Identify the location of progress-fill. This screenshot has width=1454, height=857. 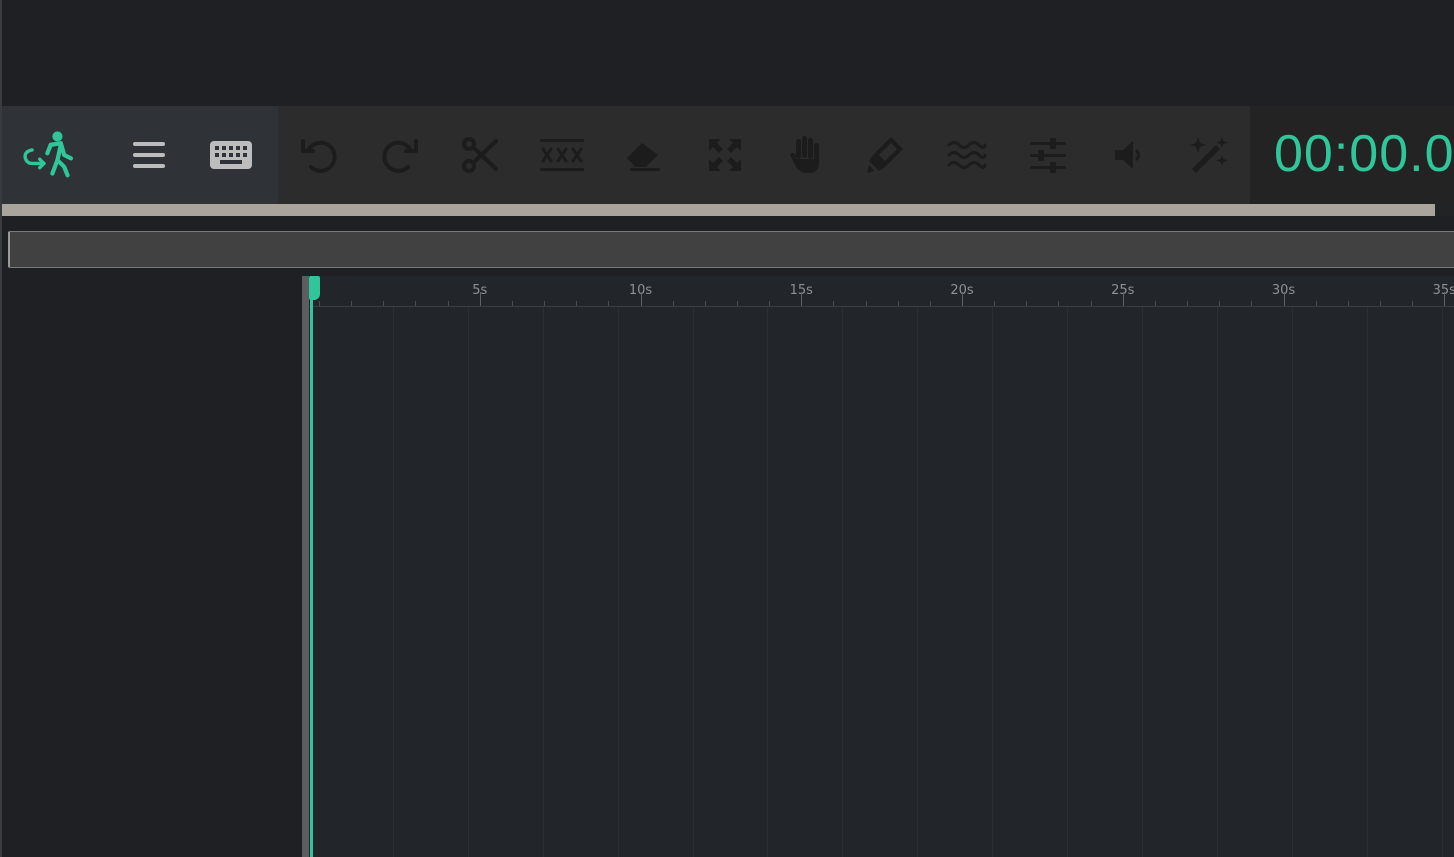
(719, 210).